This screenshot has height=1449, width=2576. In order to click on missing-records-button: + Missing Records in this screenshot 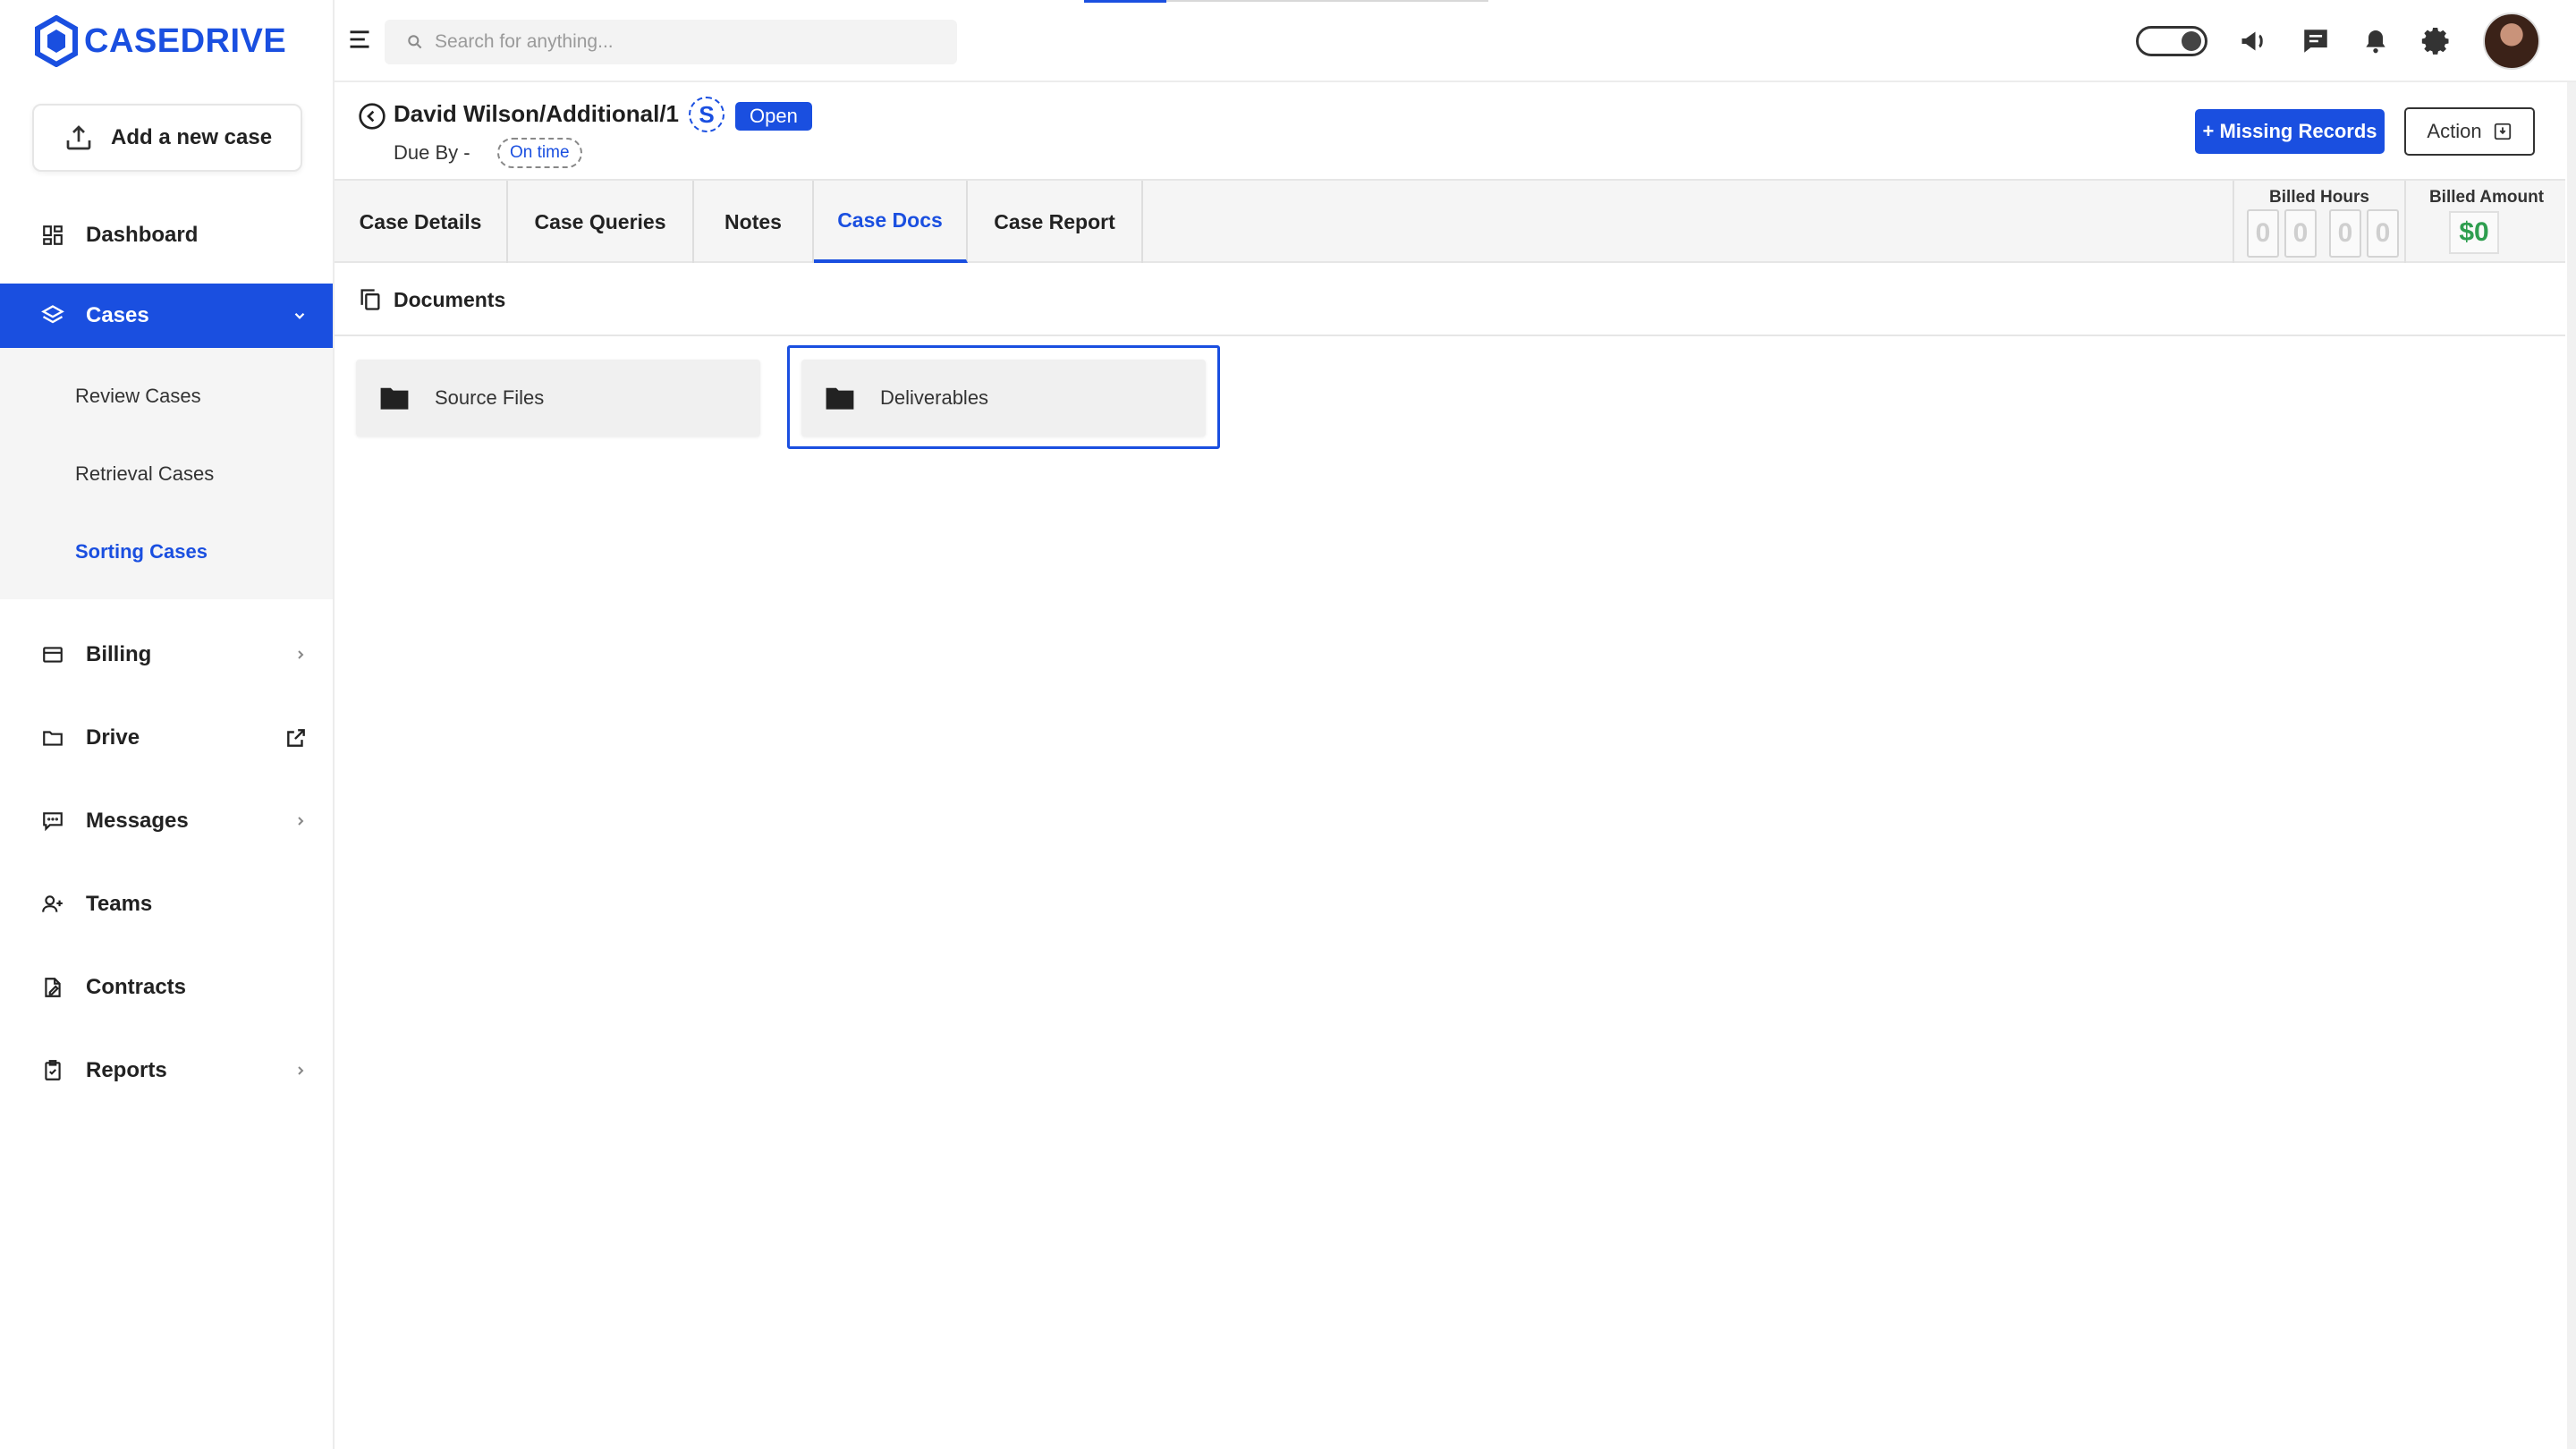, I will do `click(2290, 131)`.